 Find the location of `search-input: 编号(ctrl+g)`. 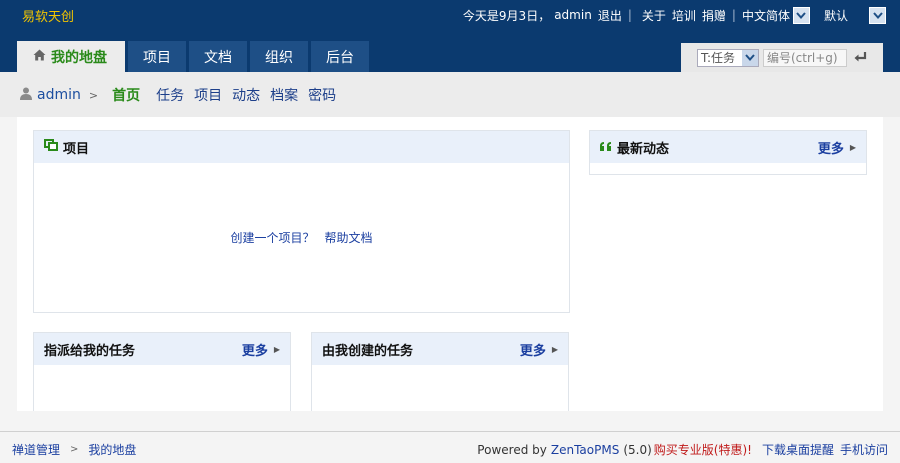

search-input: 编号(ctrl+g) is located at coordinates (805, 57).